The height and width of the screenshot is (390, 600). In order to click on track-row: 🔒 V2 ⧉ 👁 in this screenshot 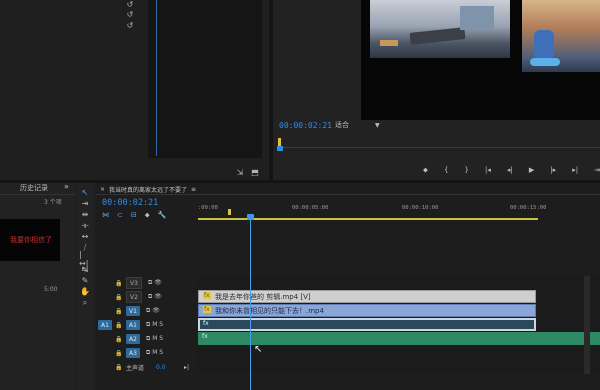, I will do `click(147, 297)`.